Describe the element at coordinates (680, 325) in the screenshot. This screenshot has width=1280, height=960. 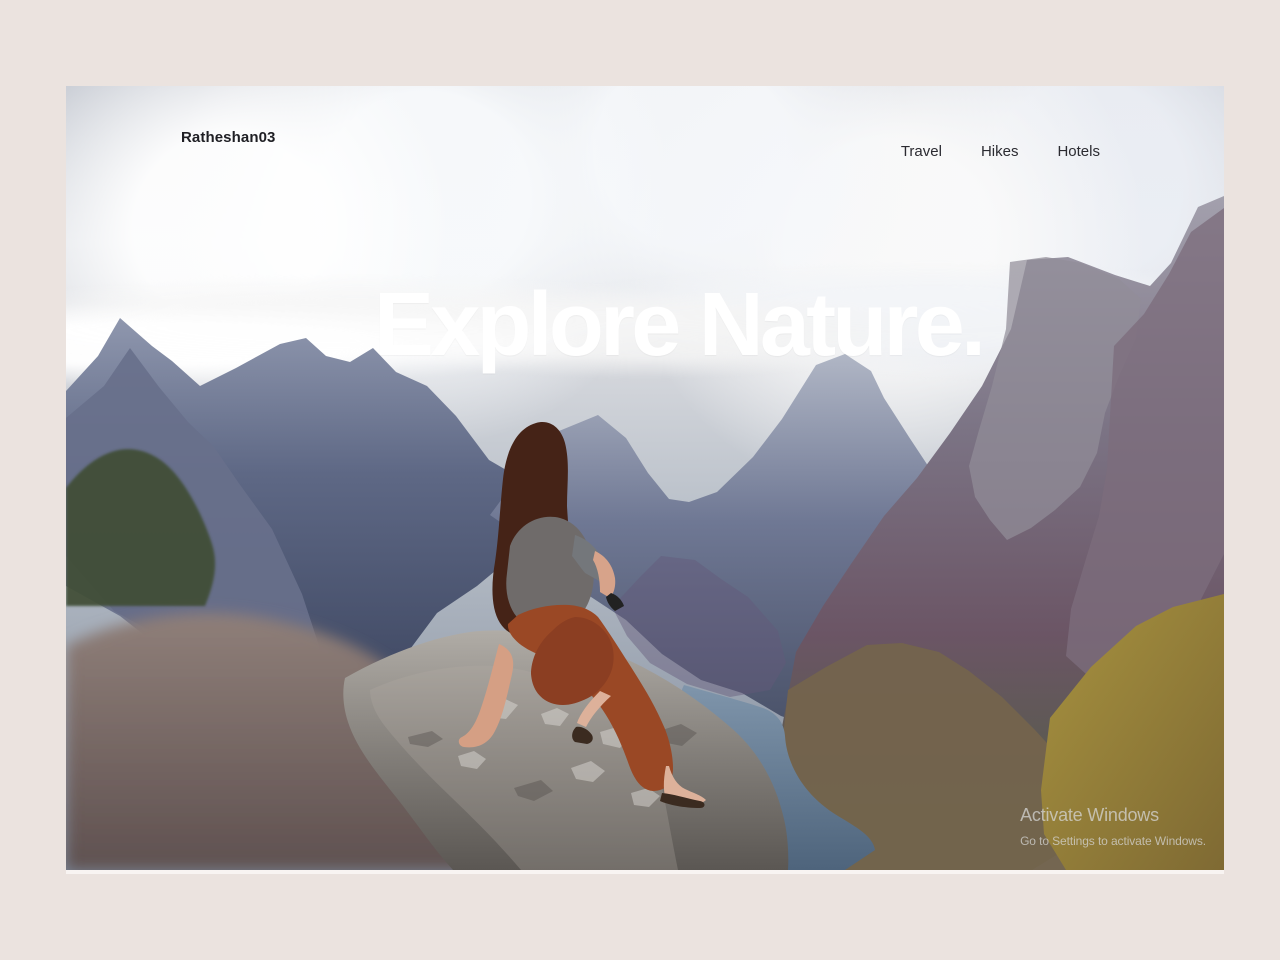
I see `hero-title: Explore Nature.` at that location.